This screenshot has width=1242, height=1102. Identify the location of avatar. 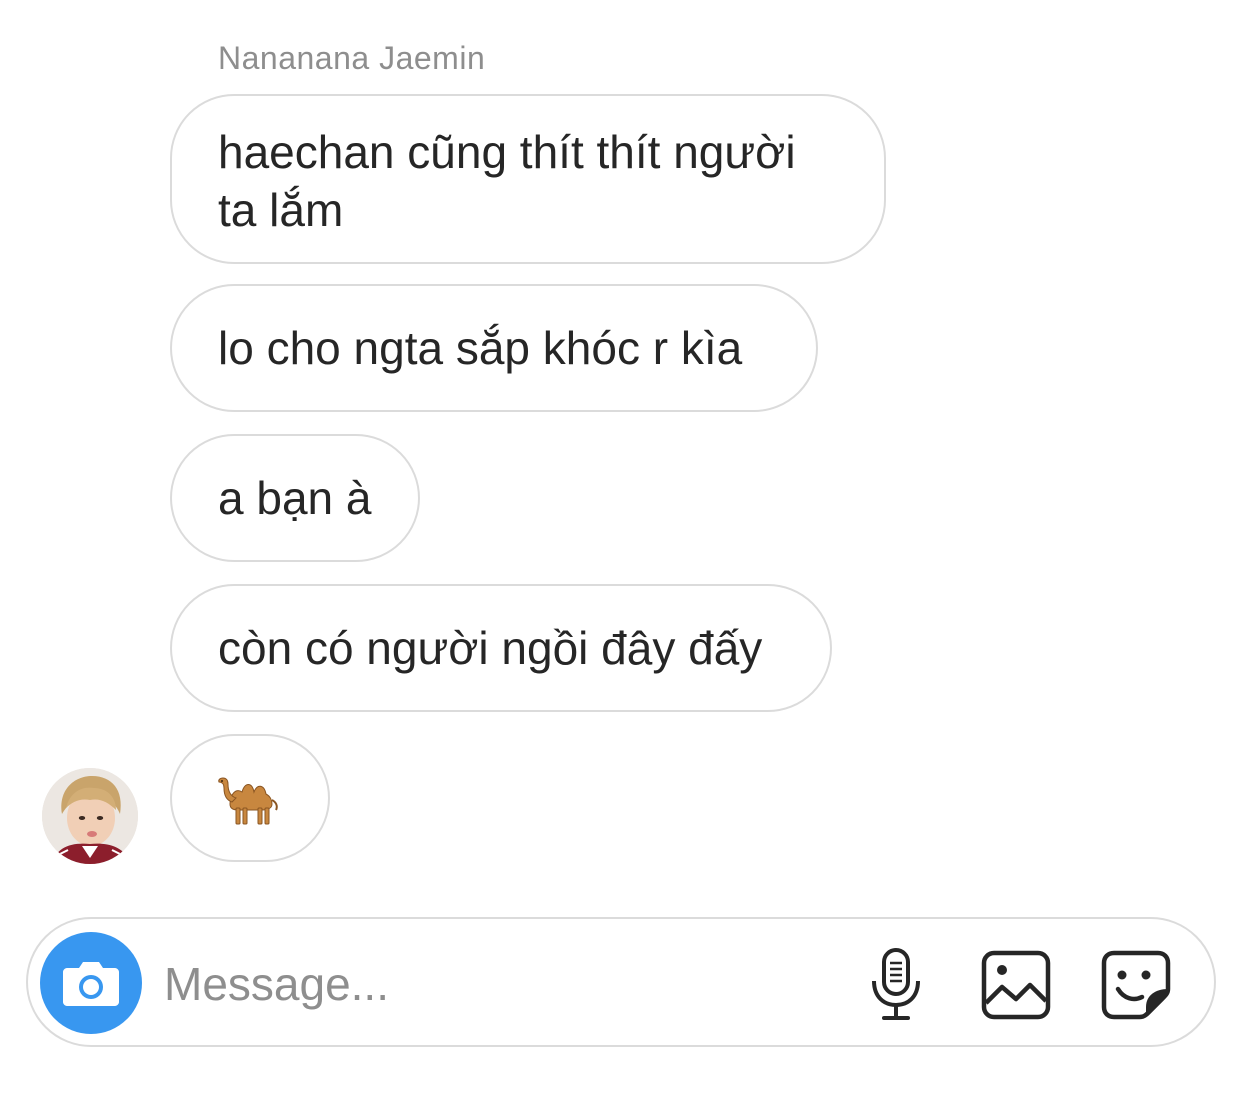
(90, 816).